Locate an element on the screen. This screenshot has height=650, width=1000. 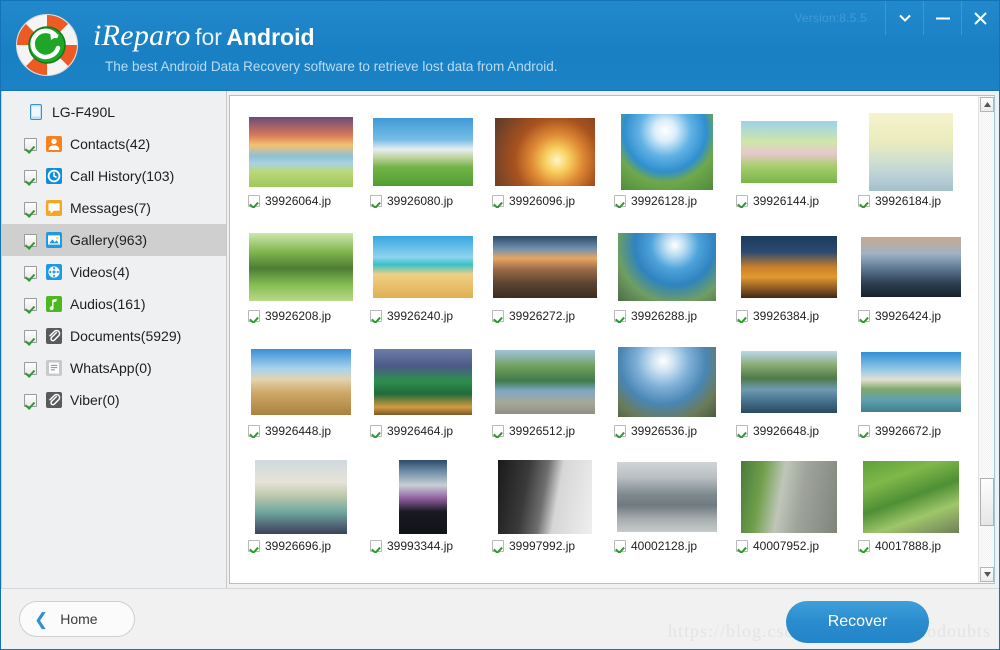
gallery-item: 39926080.jp is located at coordinates (423, 167).